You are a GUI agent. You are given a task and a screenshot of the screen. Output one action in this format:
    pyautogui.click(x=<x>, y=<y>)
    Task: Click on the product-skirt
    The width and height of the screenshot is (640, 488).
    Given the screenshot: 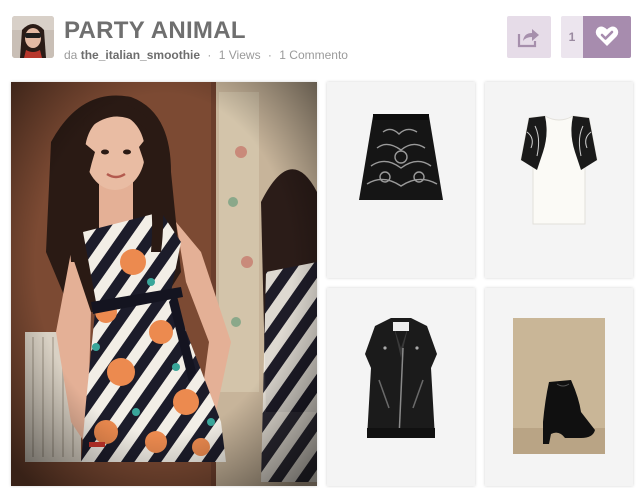 What is the action you would take?
    pyautogui.click(x=401, y=180)
    